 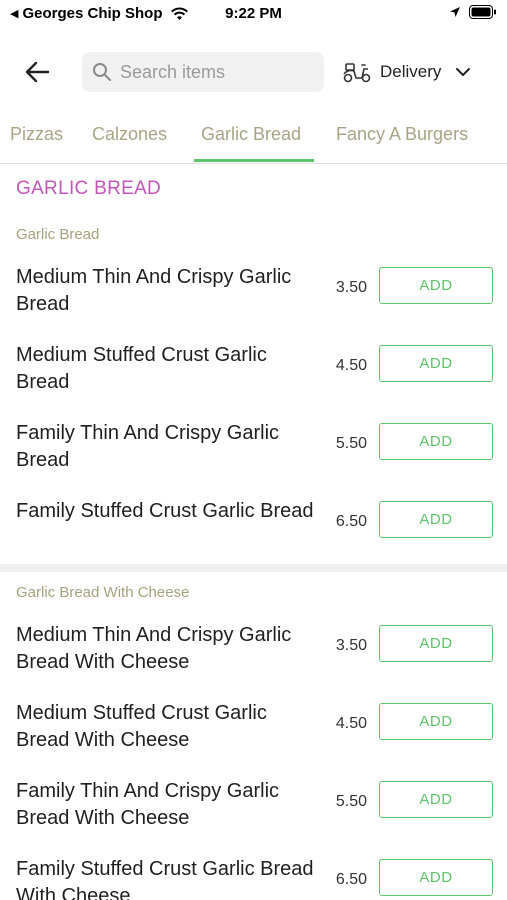 What do you see at coordinates (148, 446) in the screenshot?
I see `item-name: Family Thin And Crispy Garlic Bread` at bounding box center [148, 446].